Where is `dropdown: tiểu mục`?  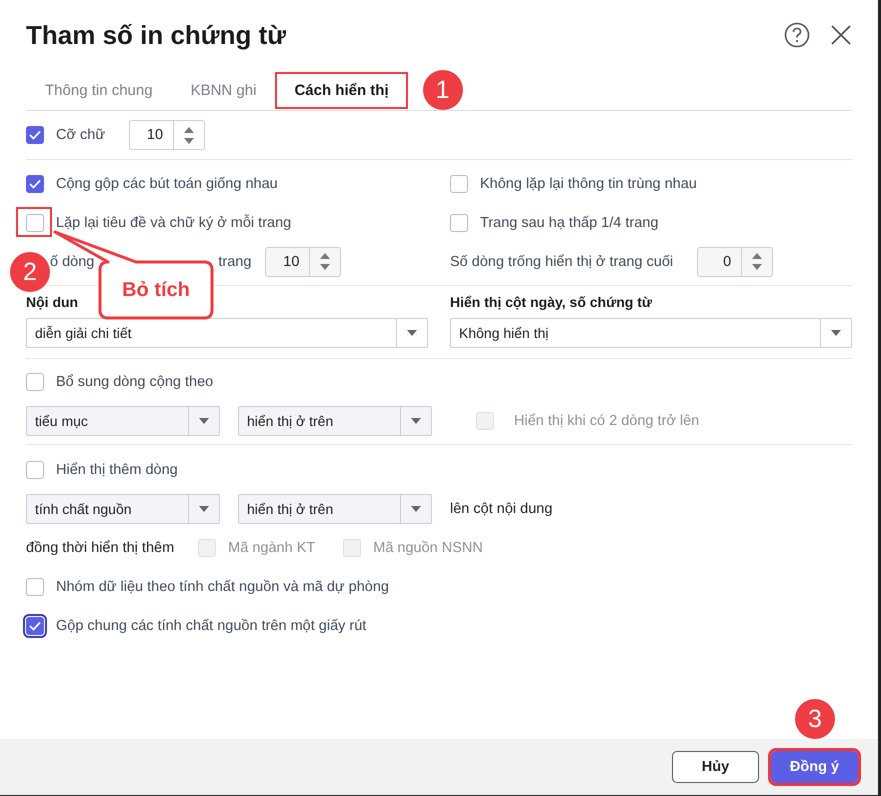 dropdown: tiểu mục is located at coordinates (123, 421).